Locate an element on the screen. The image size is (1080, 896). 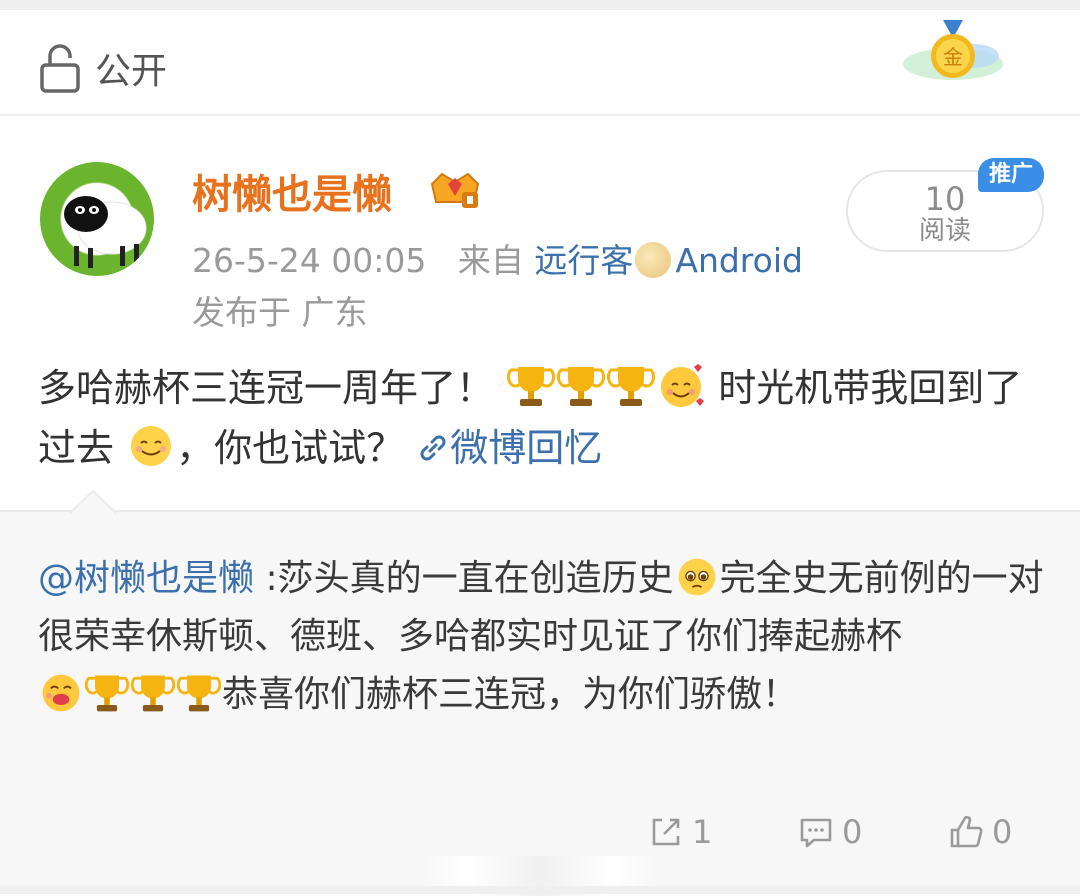
avatar is located at coordinates (97, 219).